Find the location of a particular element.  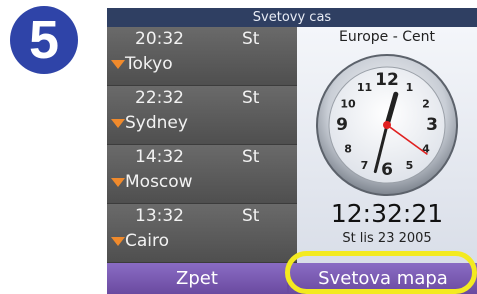

clock-numeral: 8 is located at coordinates (348, 149).